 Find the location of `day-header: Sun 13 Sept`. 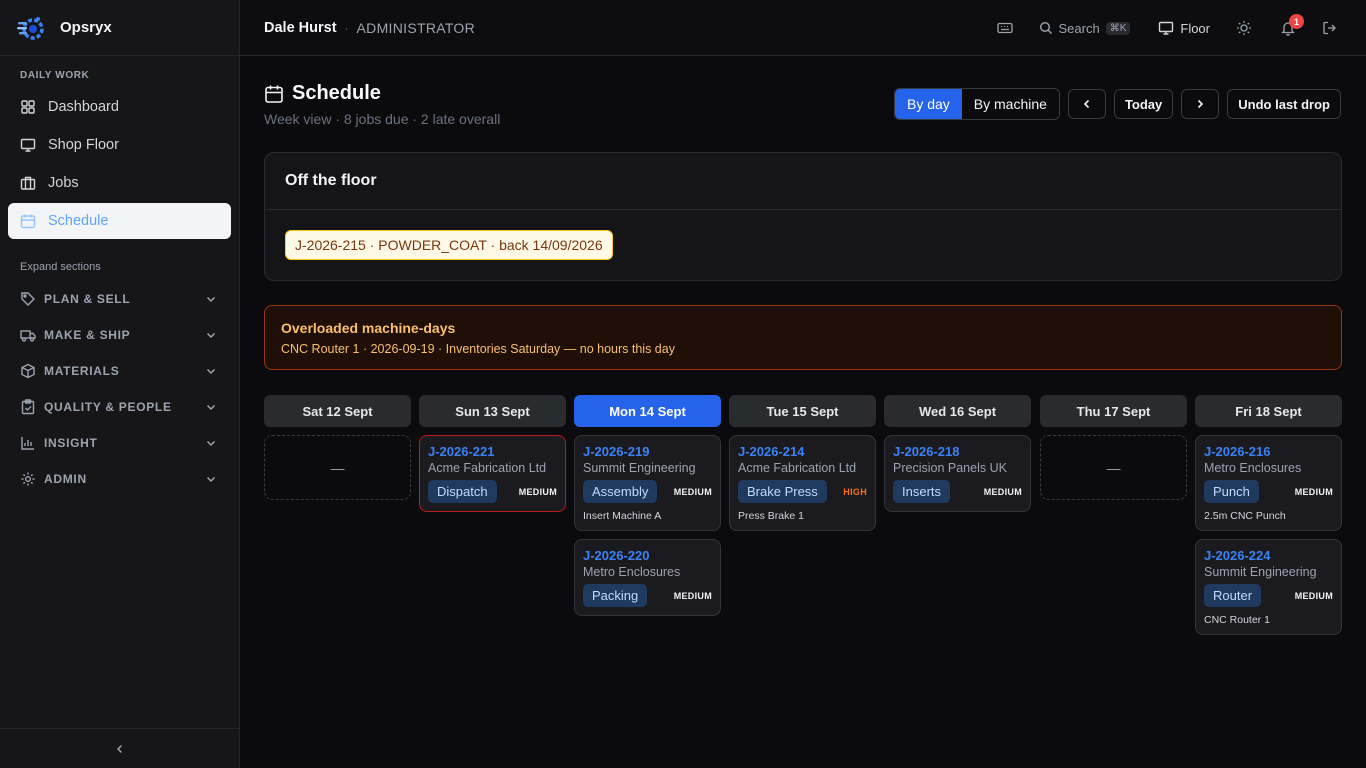

day-header: Sun 13 Sept is located at coordinates (492, 411).